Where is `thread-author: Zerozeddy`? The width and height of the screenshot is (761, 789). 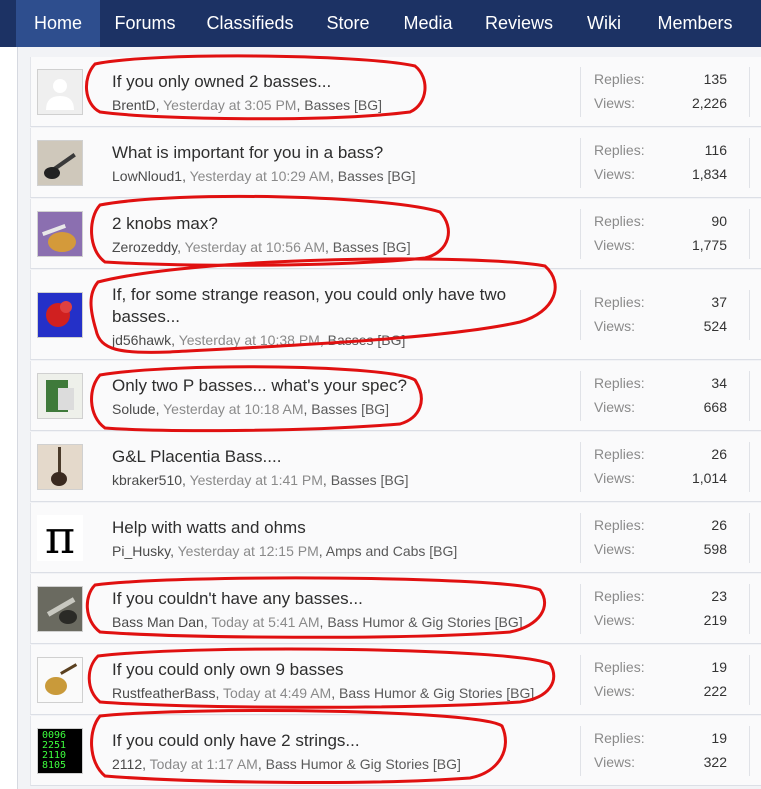
thread-author: Zerozeddy is located at coordinates (144, 247).